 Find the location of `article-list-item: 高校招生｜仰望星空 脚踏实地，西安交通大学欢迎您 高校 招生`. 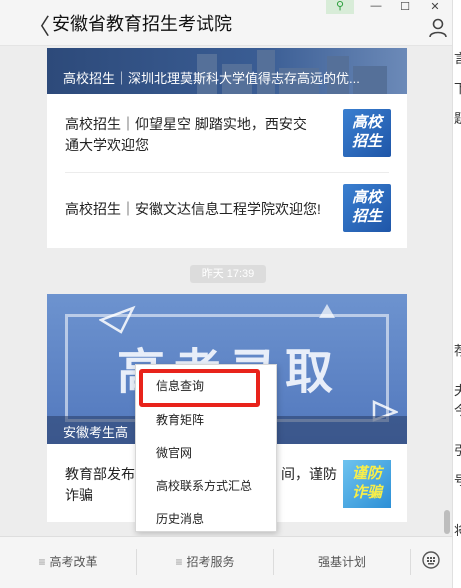

article-list-item: 高校招生｜仰望星空 脚踏实地，西安交通大学欢迎您 高校 招生 is located at coordinates (227, 137).